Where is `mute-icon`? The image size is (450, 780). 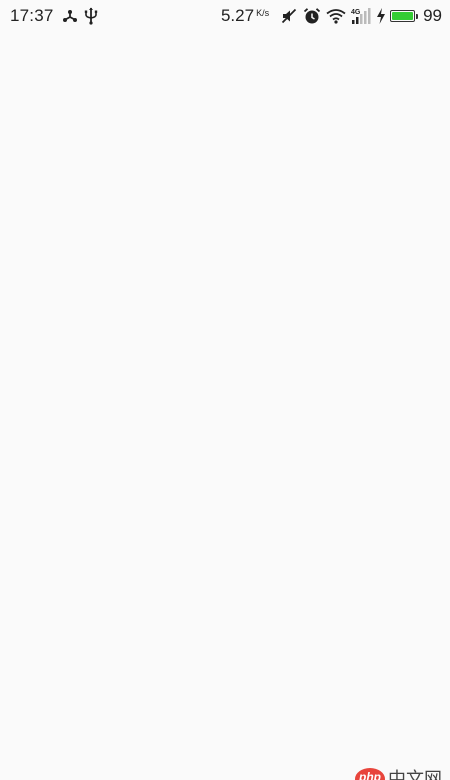 mute-icon is located at coordinates (289, 16).